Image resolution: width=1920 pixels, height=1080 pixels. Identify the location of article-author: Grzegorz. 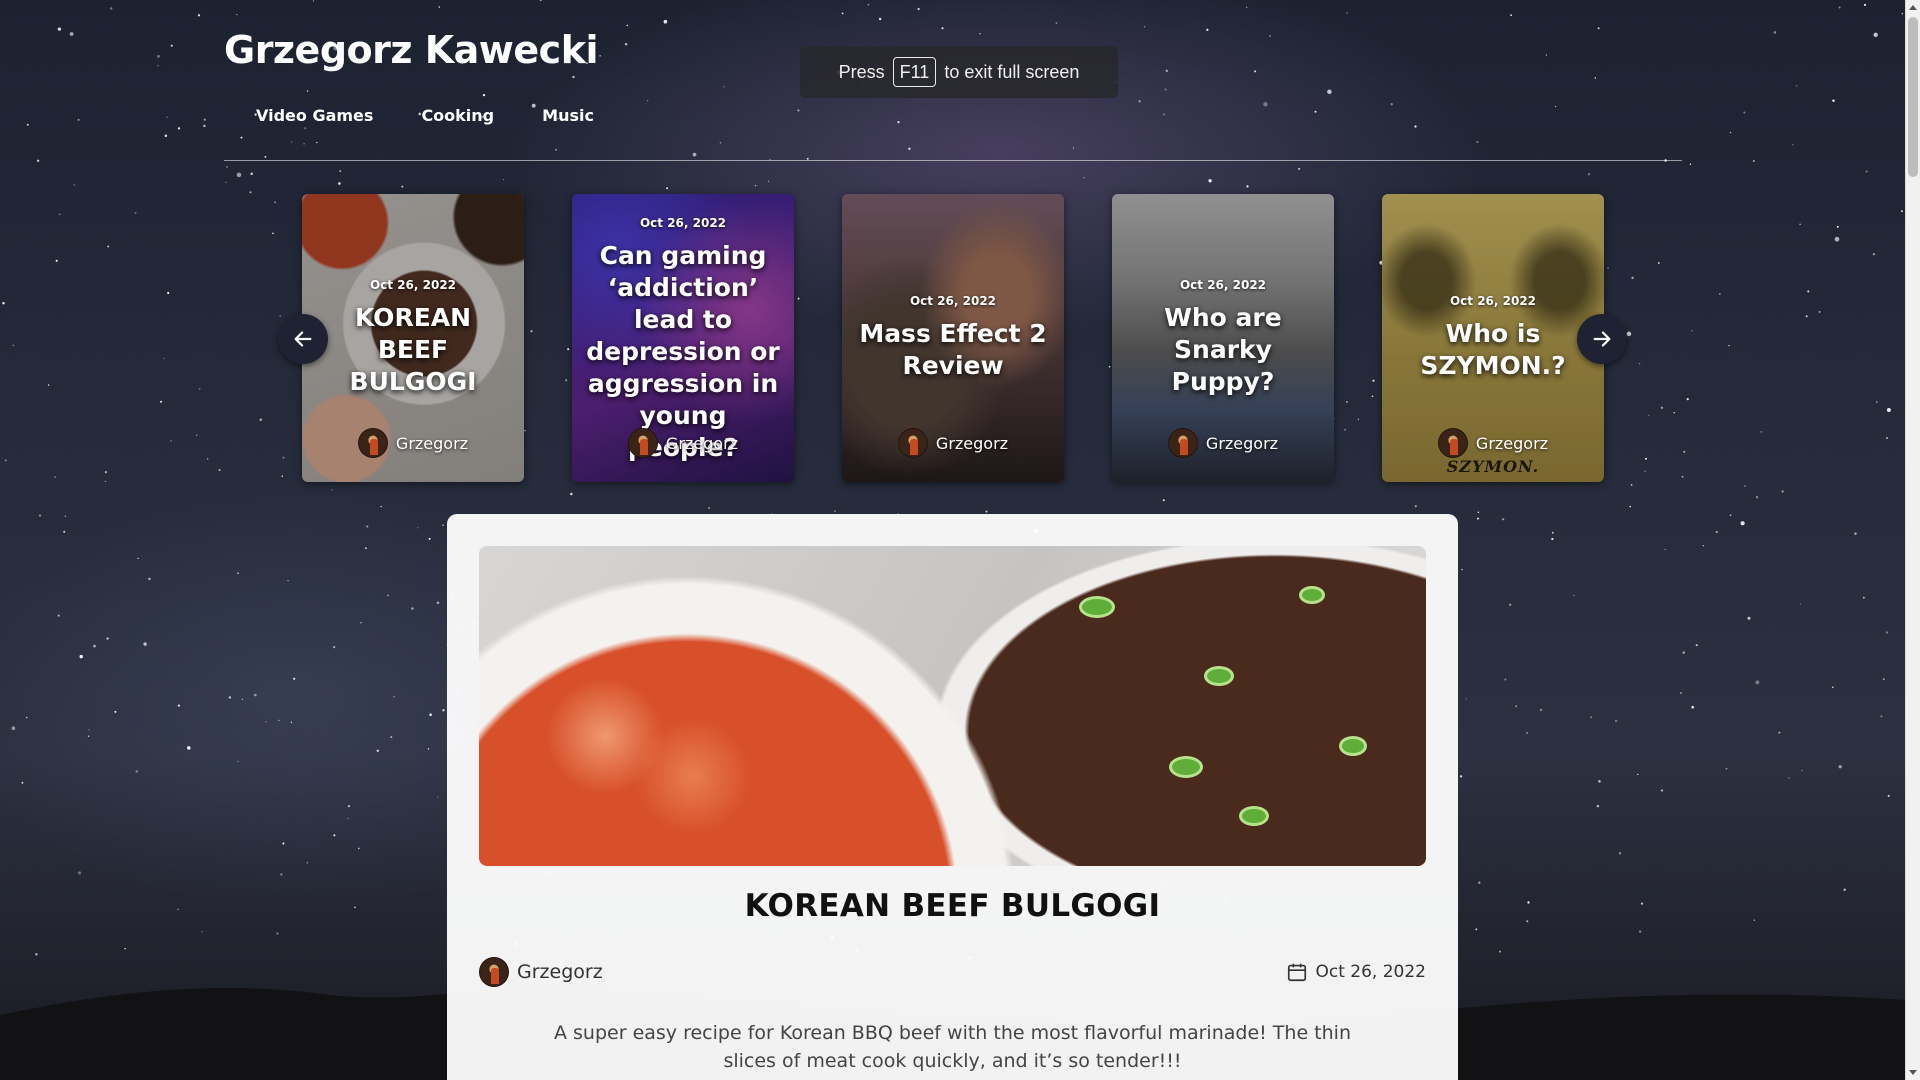
(541, 972).